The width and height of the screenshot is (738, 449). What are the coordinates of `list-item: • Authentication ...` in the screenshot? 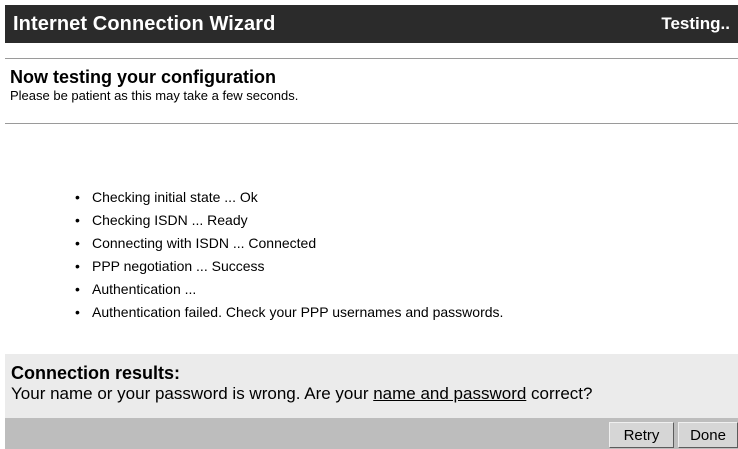 It's located at (289, 289).